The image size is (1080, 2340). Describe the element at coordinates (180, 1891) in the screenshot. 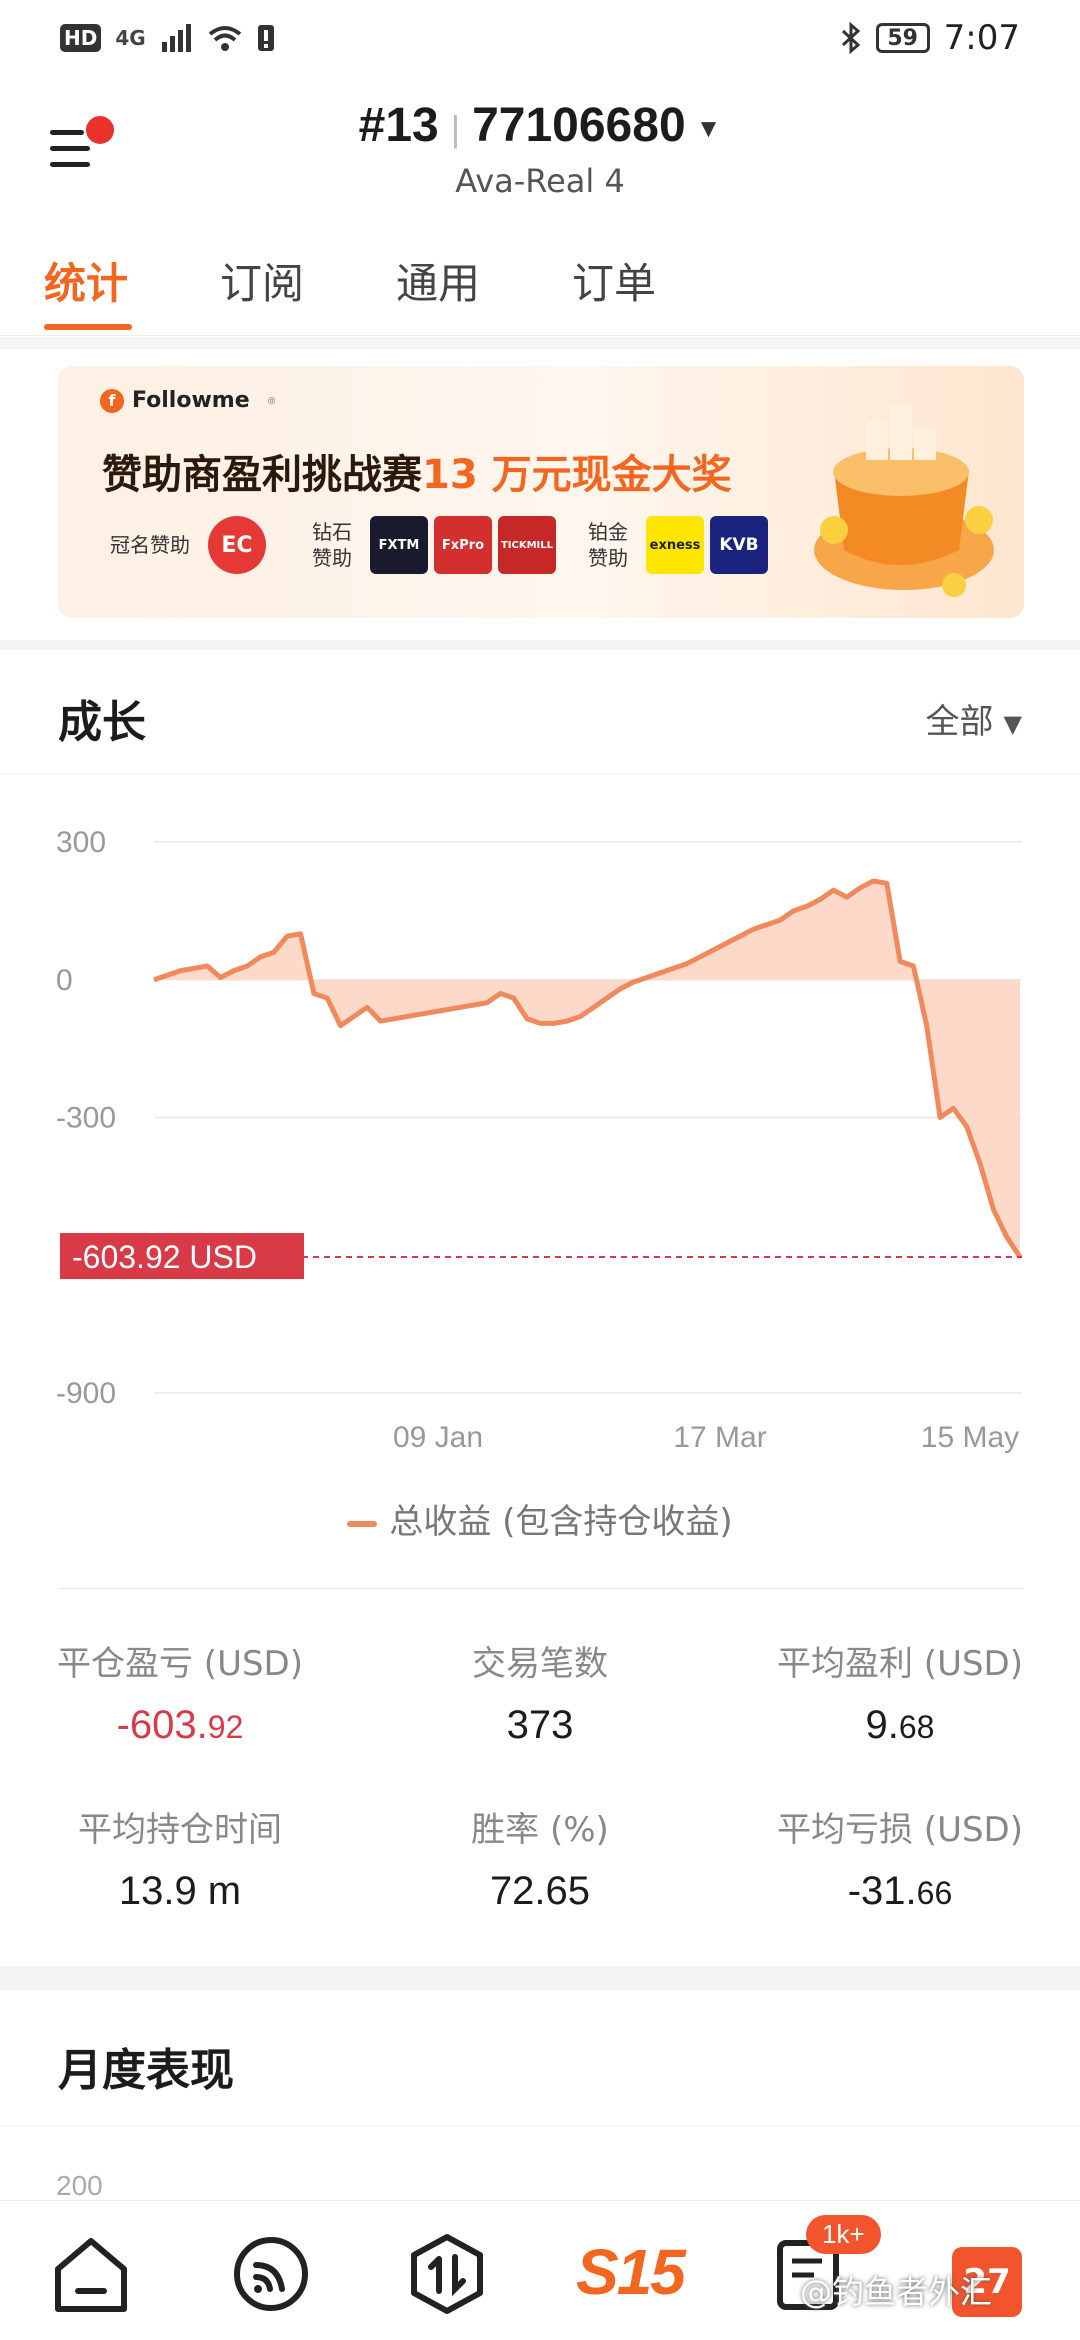

I see `stat-value: 13.9 m` at that location.